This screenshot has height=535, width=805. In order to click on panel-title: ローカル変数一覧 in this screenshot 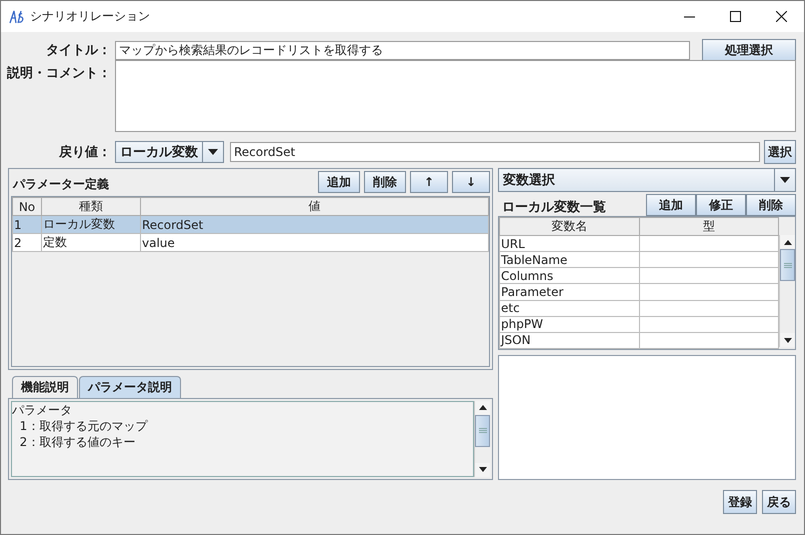, I will do `click(553, 207)`.